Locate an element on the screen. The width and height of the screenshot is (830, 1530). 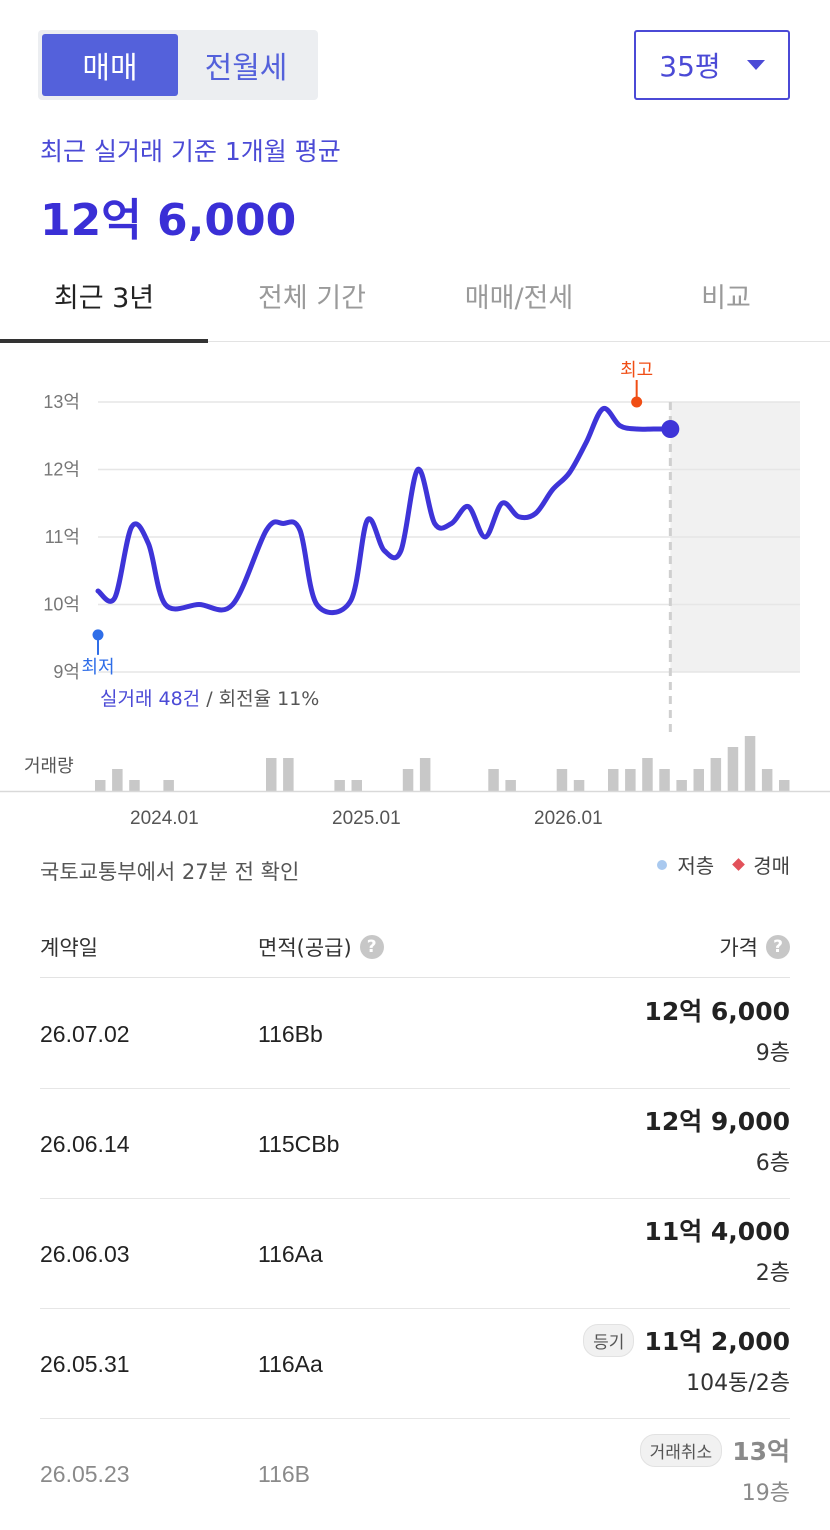
average-label: 최근 실거래 기준 1개월 평균 is located at coordinates (190, 151).